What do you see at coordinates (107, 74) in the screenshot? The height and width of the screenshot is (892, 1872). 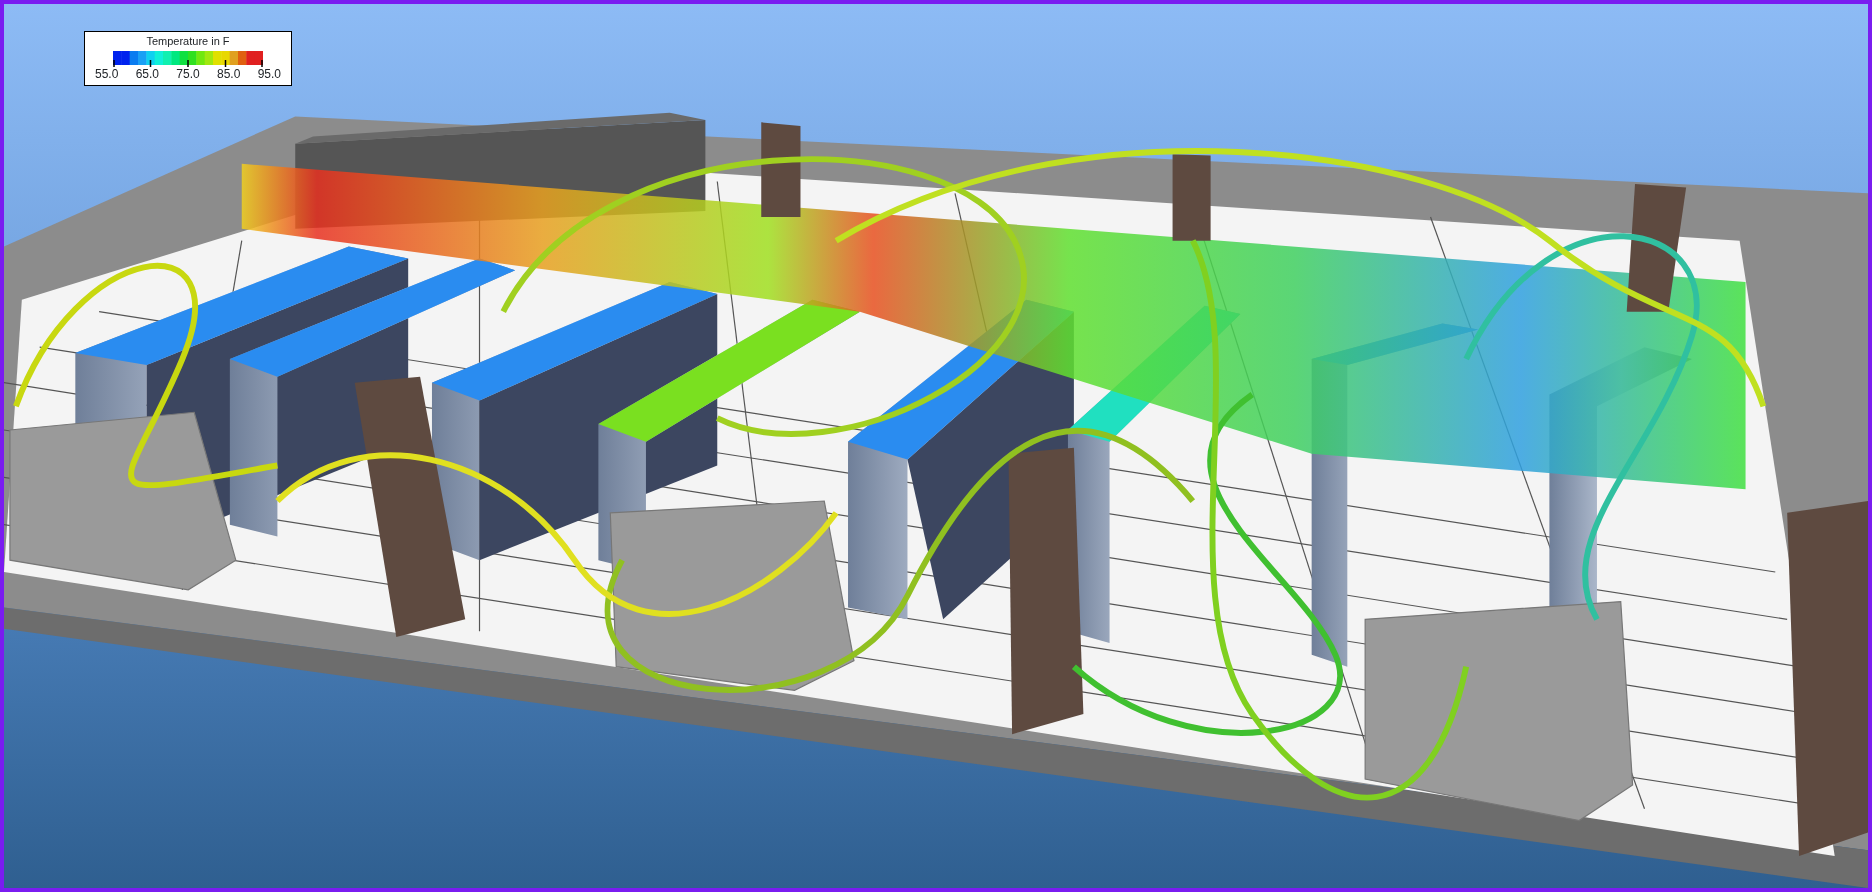 I see `scale-tick-label: 55.0` at bounding box center [107, 74].